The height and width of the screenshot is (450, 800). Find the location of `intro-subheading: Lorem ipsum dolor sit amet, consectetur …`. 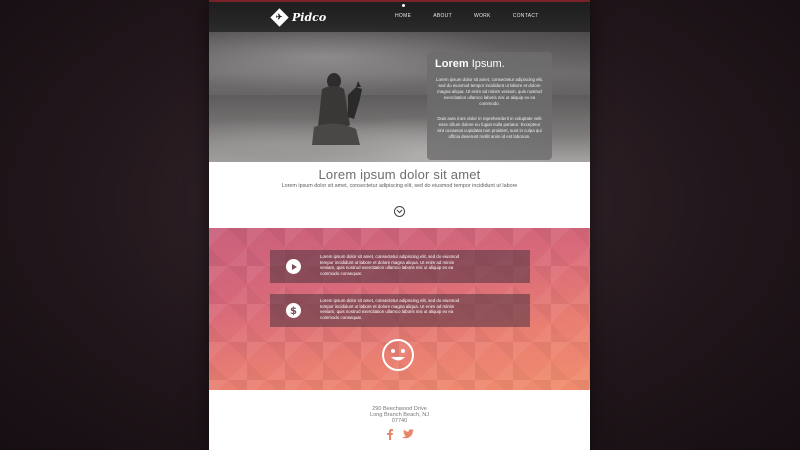

intro-subheading: Lorem ipsum dolor sit amet, consectetur … is located at coordinates (399, 186).